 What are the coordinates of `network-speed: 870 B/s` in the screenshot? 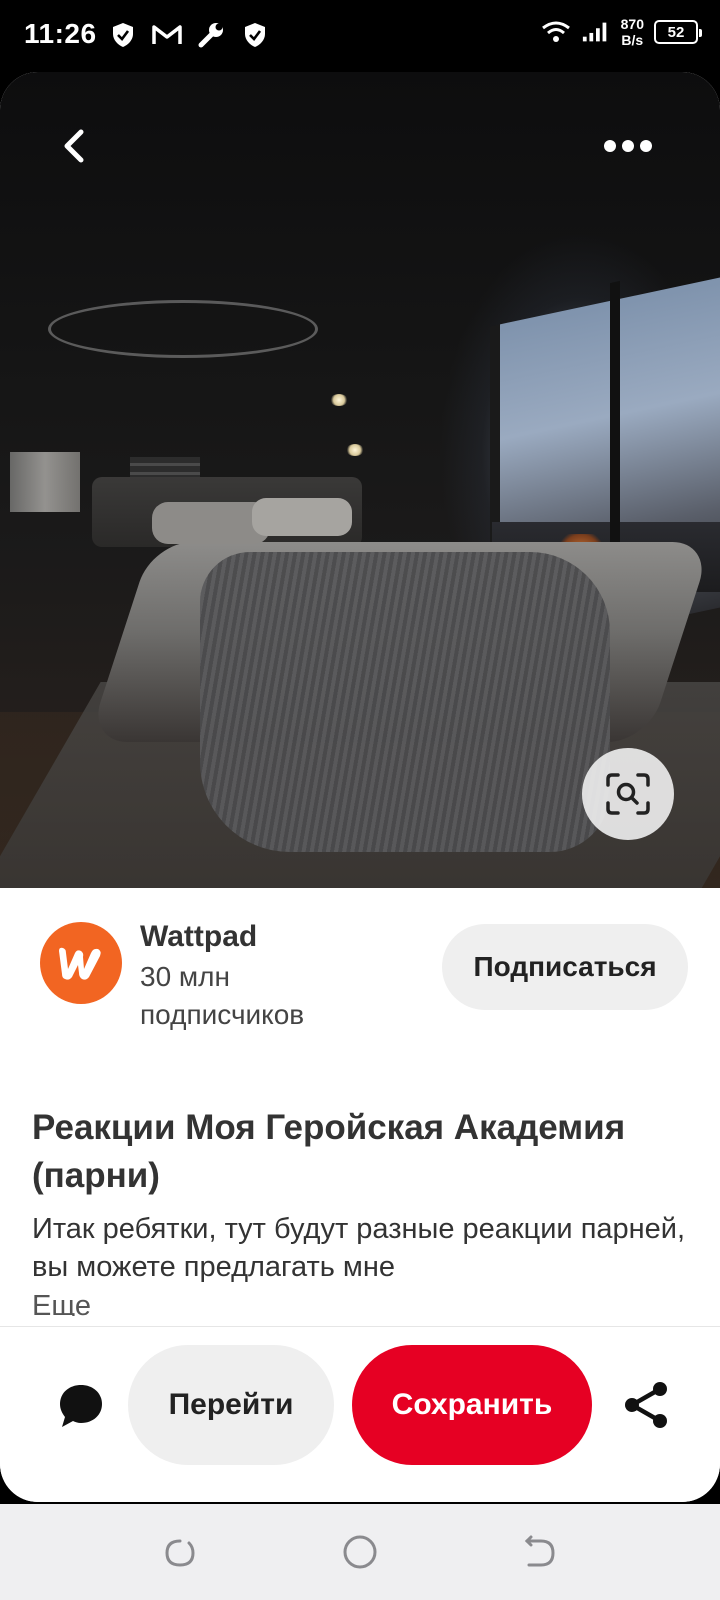 It's located at (632, 32).